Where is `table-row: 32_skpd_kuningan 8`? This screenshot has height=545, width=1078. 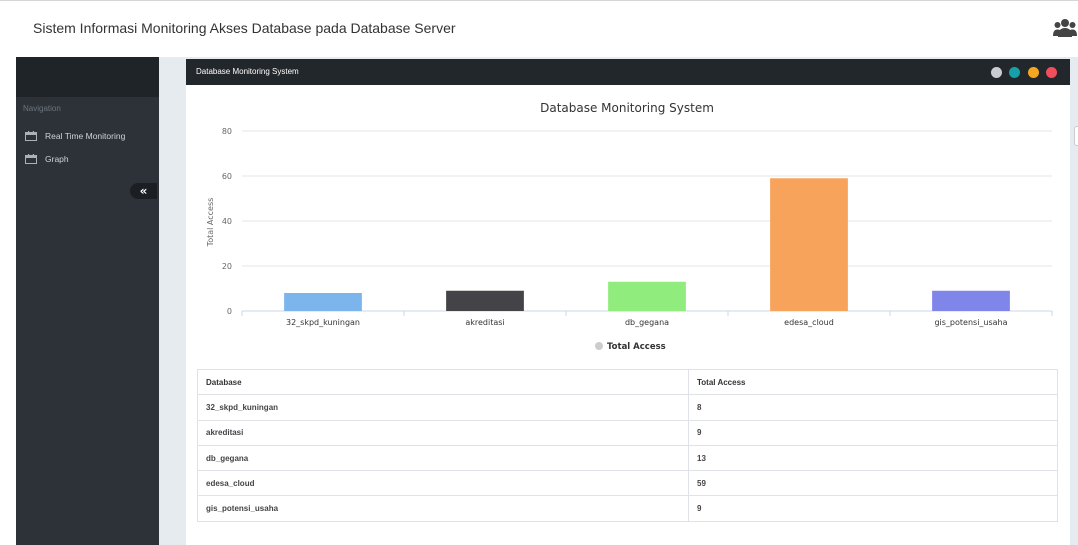
table-row: 32_skpd_kuningan 8 is located at coordinates (627, 407).